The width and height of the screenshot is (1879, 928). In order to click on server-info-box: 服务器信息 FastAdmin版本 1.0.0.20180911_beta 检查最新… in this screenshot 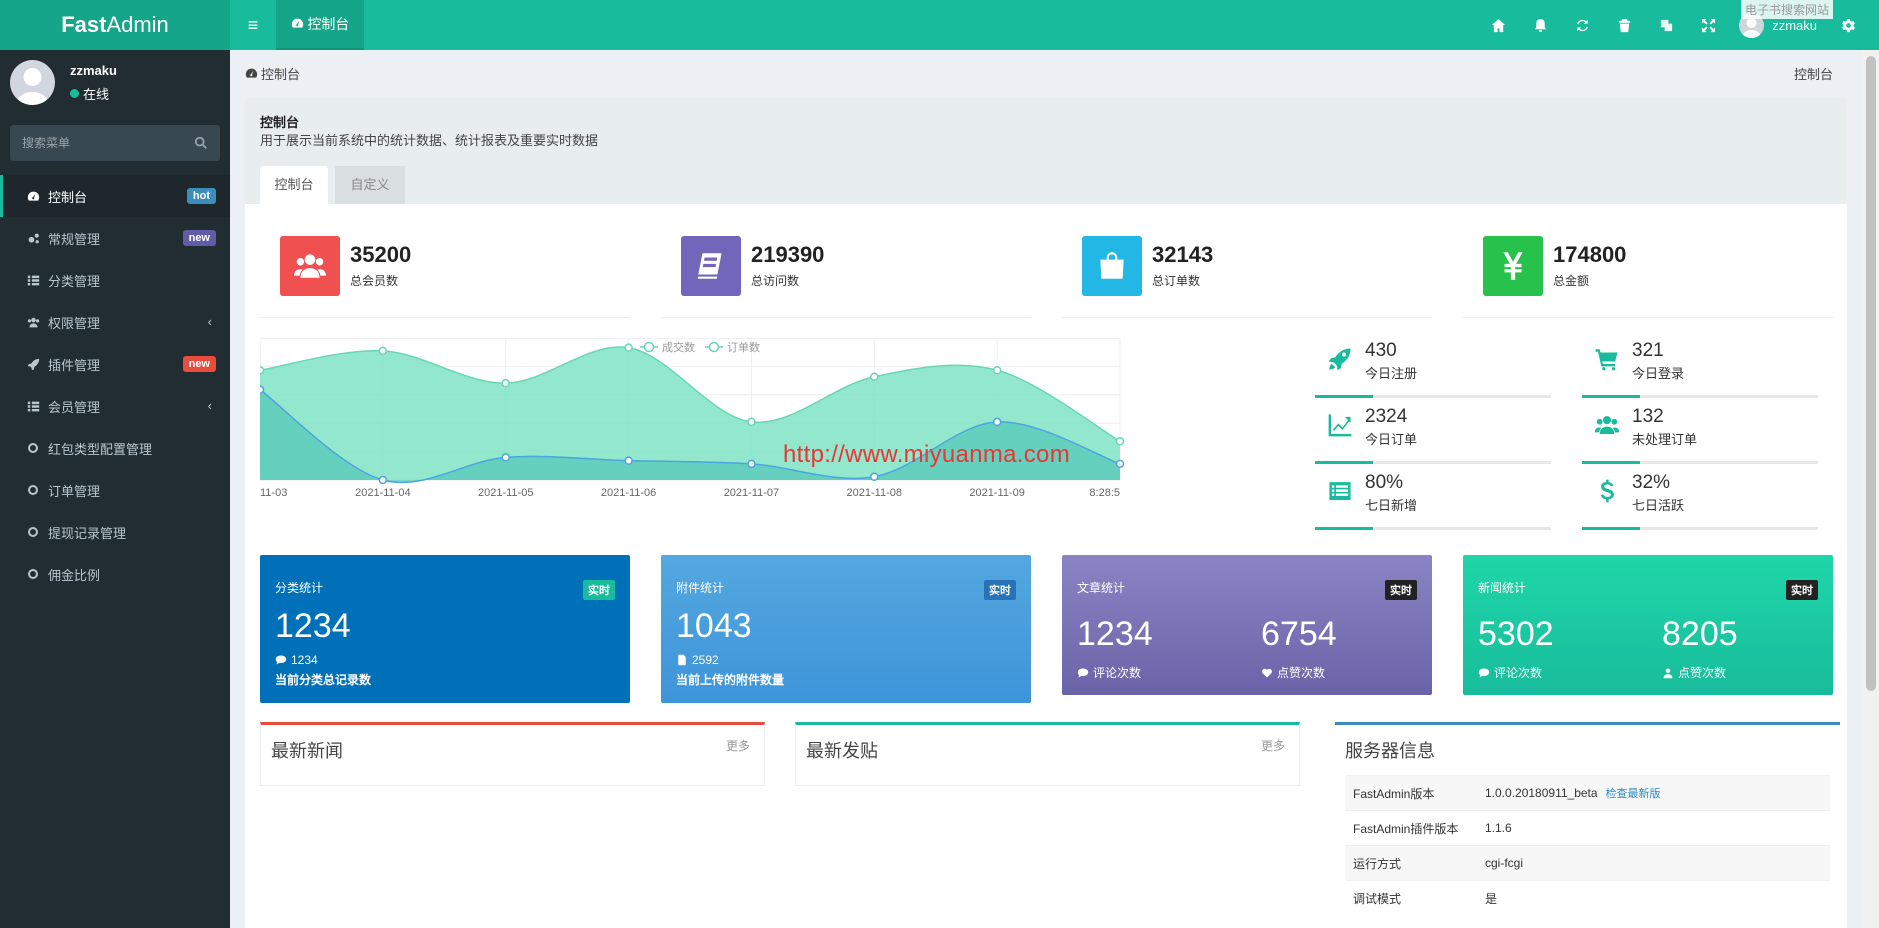, I will do `click(1587, 825)`.